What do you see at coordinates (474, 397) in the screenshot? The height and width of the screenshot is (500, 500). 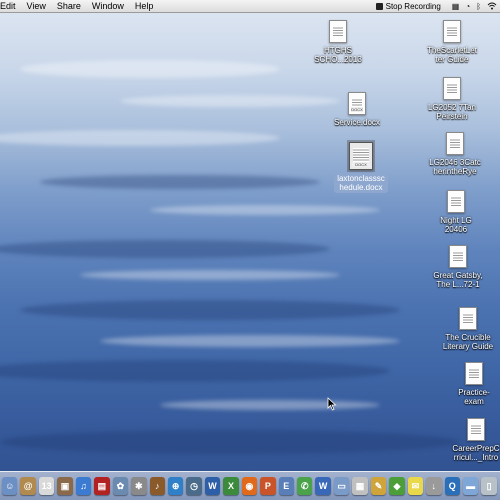 I see `icon-label: Practice-exam` at bounding box center [474, 397].